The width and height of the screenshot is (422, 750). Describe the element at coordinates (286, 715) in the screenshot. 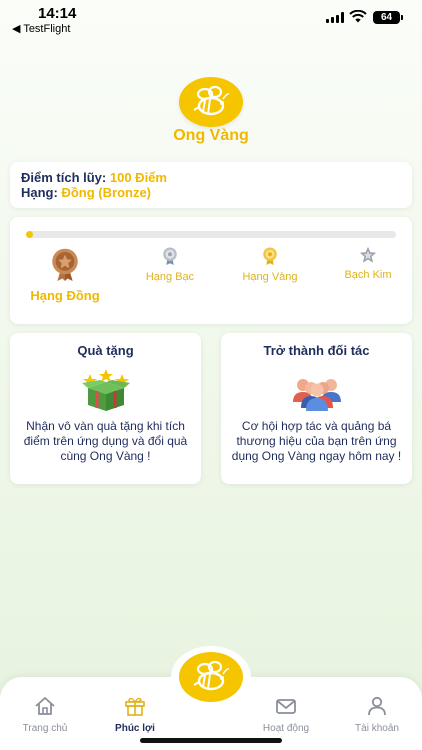

I see `nav-item-activity: Hoạt động` at that location.